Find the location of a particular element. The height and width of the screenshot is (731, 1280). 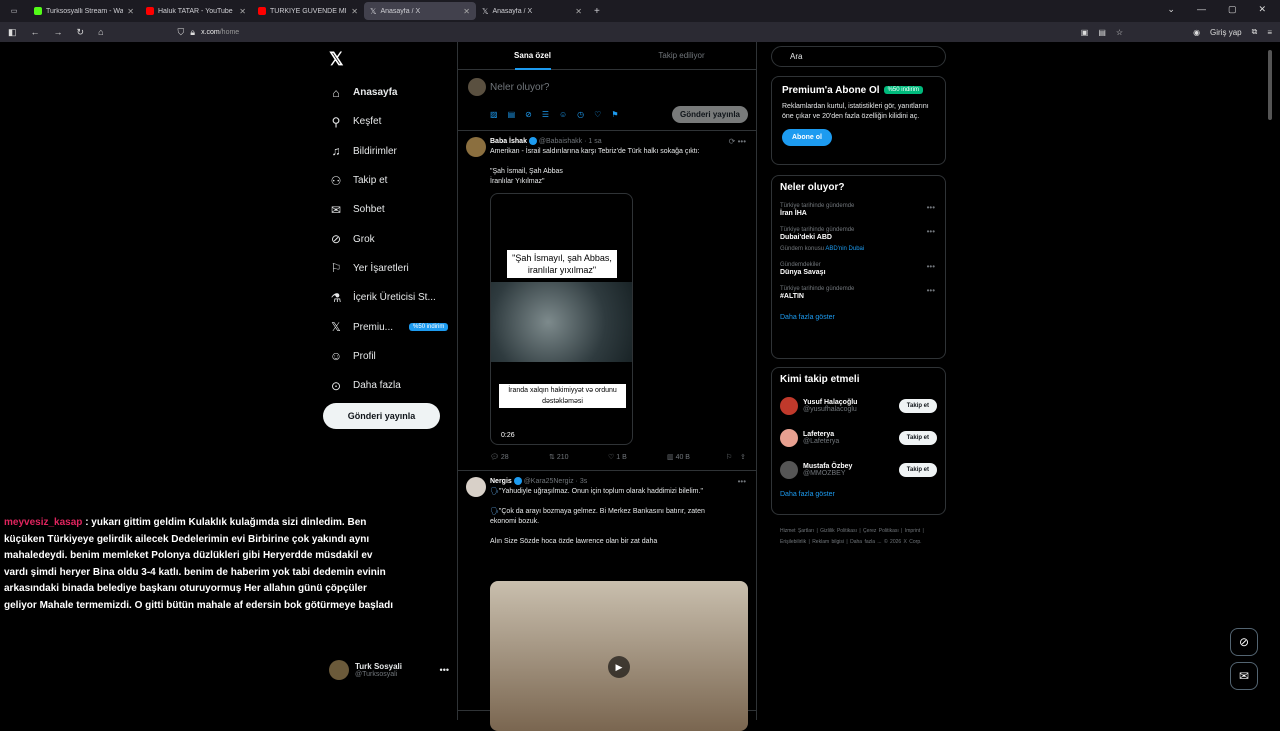

browser-tab: TÜRKİYE GÜVENDE Mİ? - 9 ✕ is located at coordinates (308, 11).